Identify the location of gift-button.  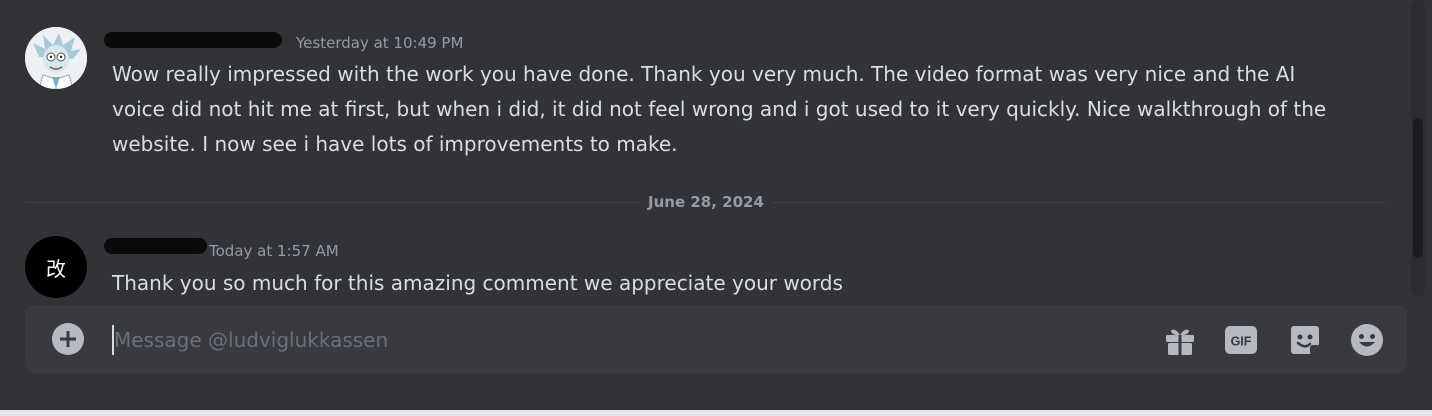
(1180, 340).